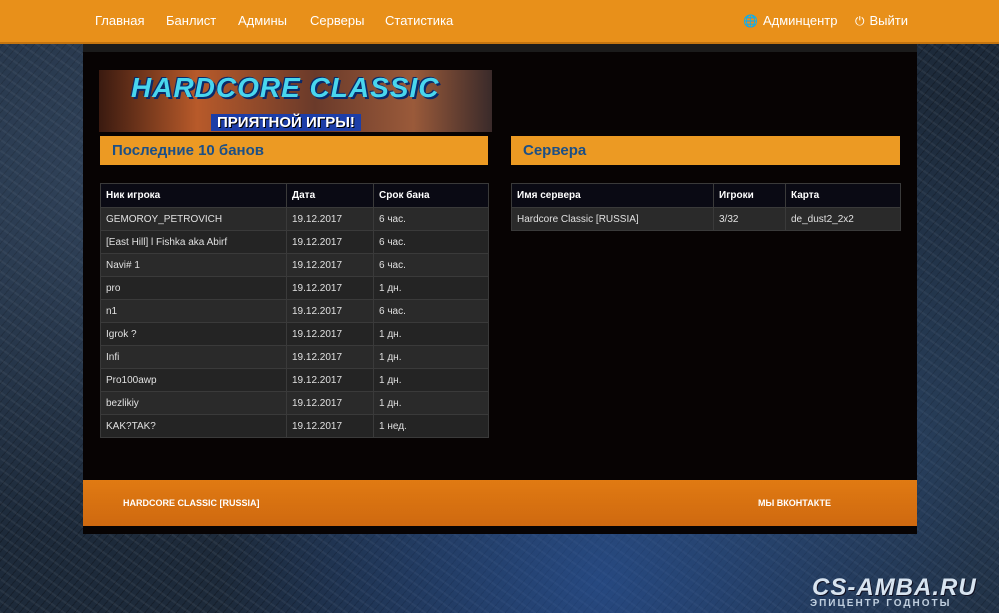 This screenshot has height=613, width=999. I want to click on servers-col-name: Имя сервера, so click(612, 195).